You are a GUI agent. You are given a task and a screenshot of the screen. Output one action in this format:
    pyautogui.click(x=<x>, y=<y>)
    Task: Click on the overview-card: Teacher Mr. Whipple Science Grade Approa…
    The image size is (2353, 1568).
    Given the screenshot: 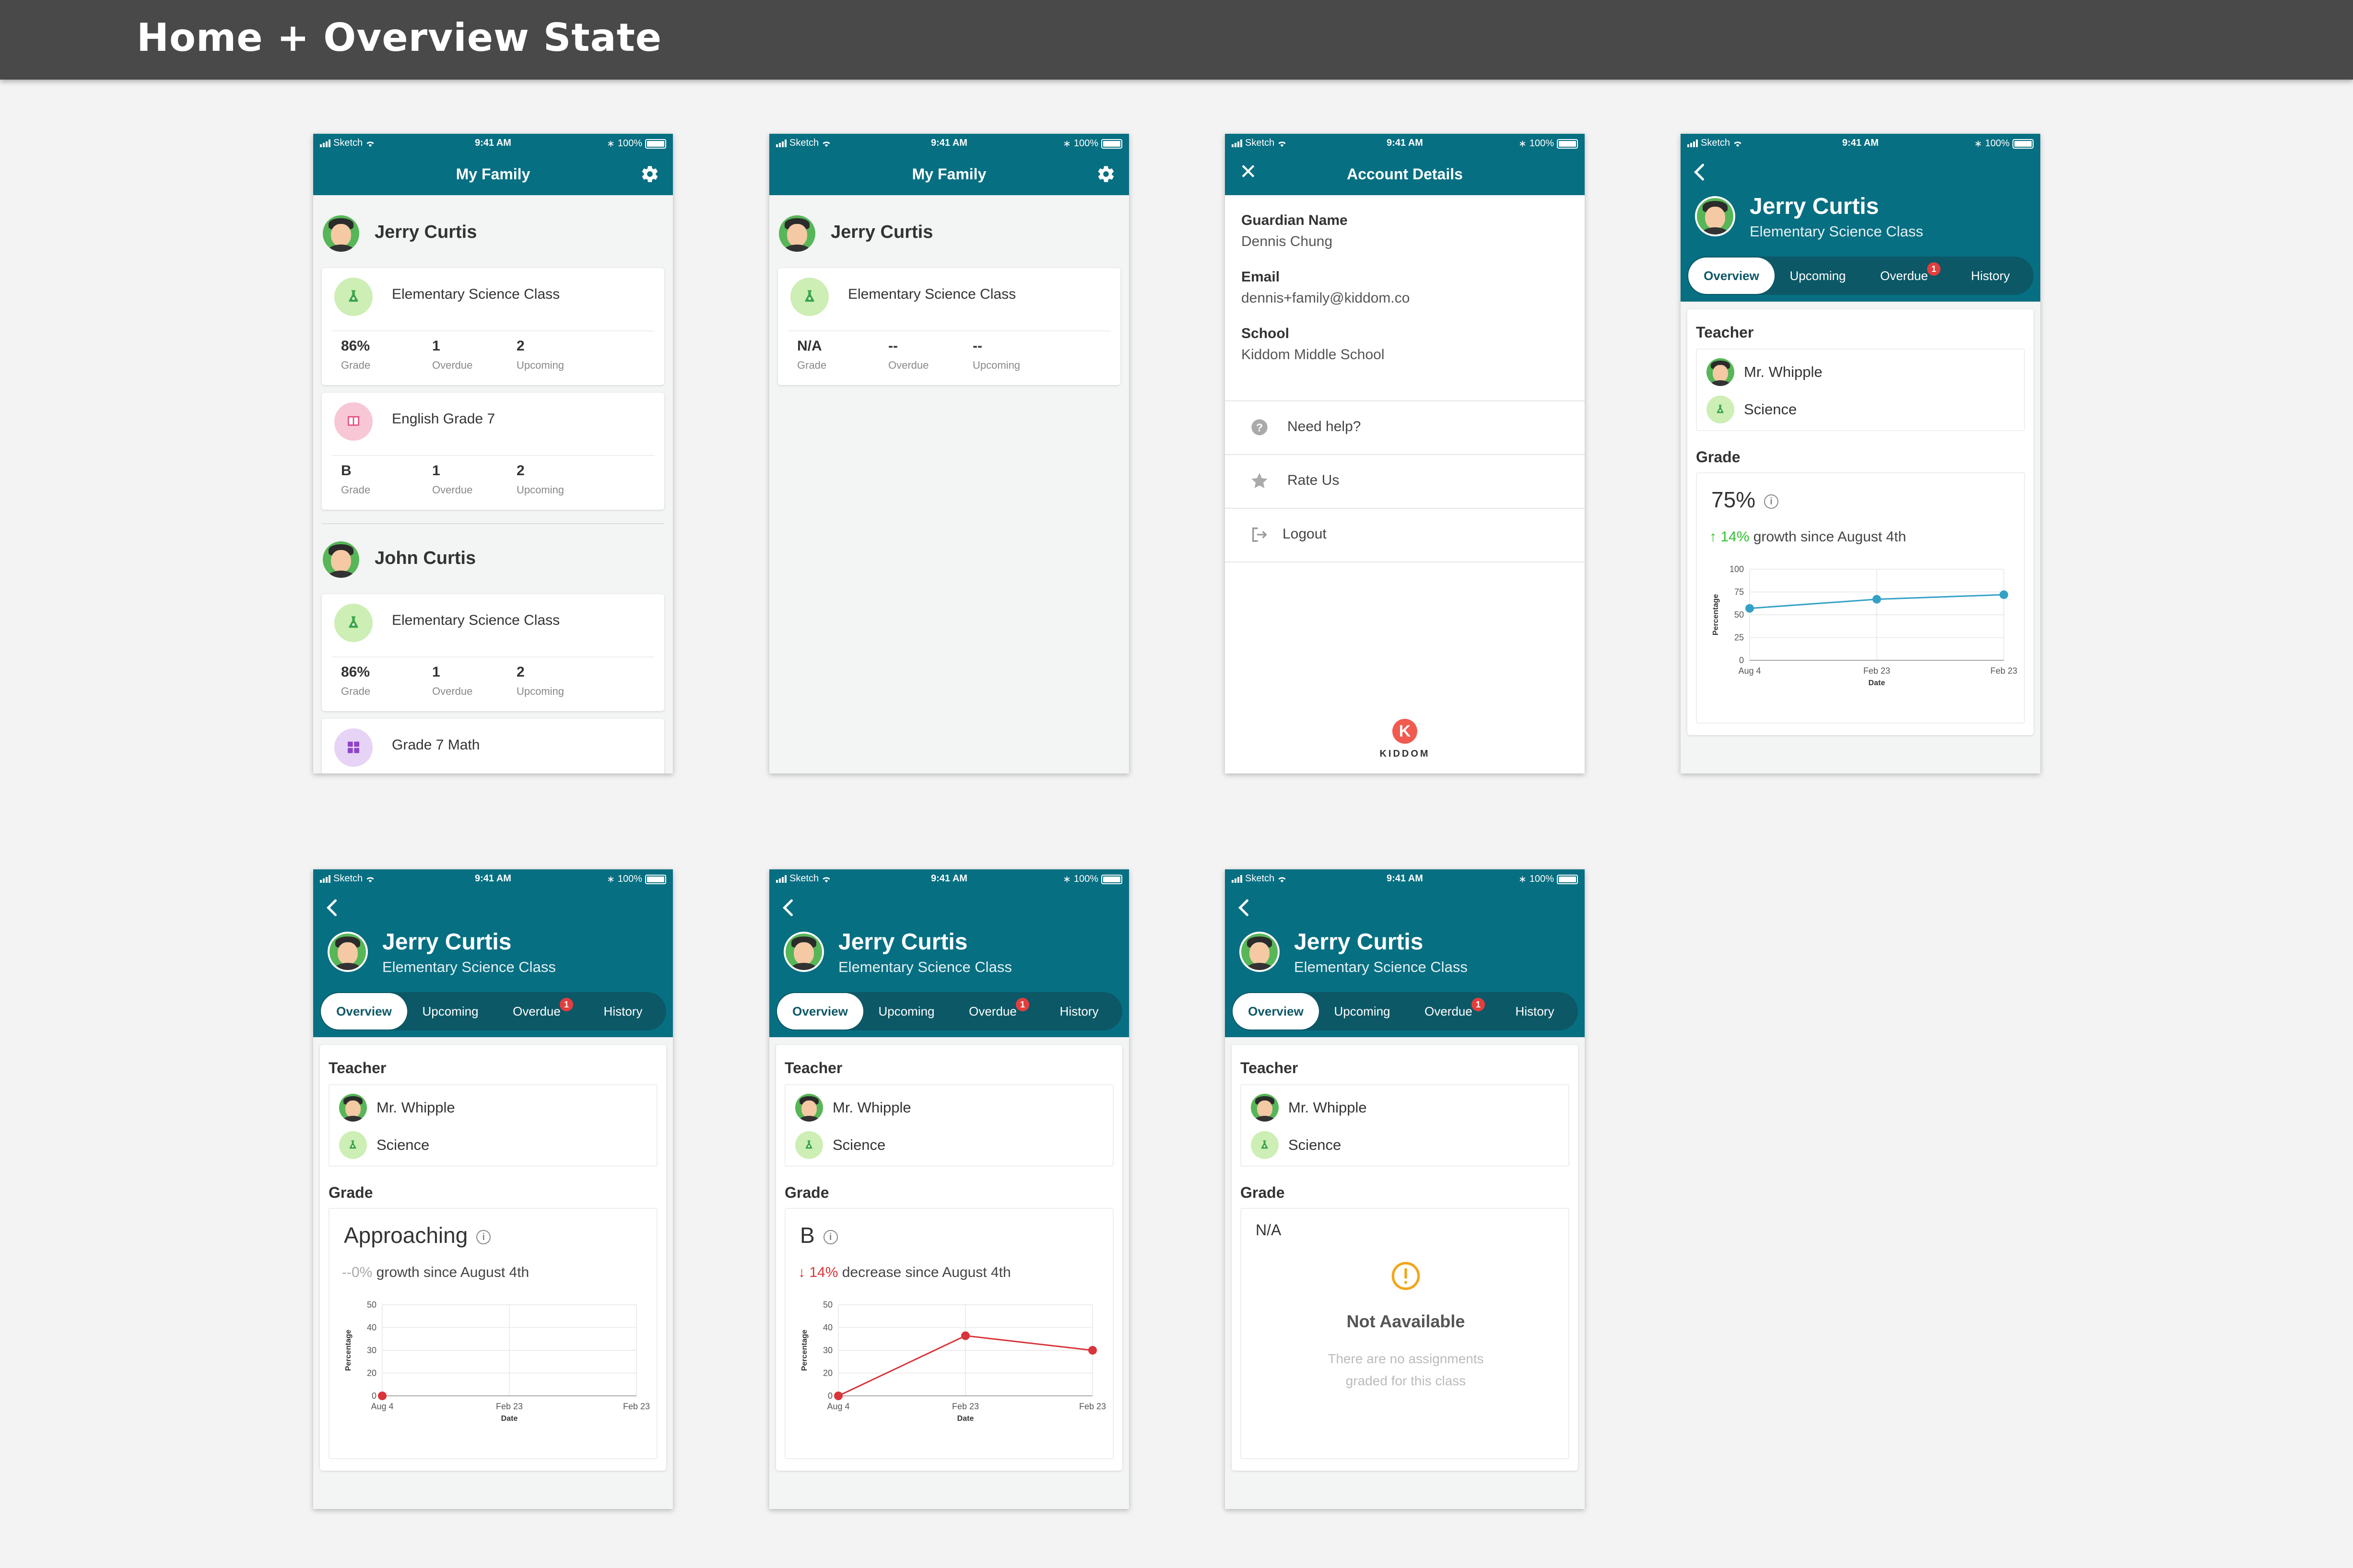 What is the action you would take?
    pyautogui.click(x=493, y=1258)
    